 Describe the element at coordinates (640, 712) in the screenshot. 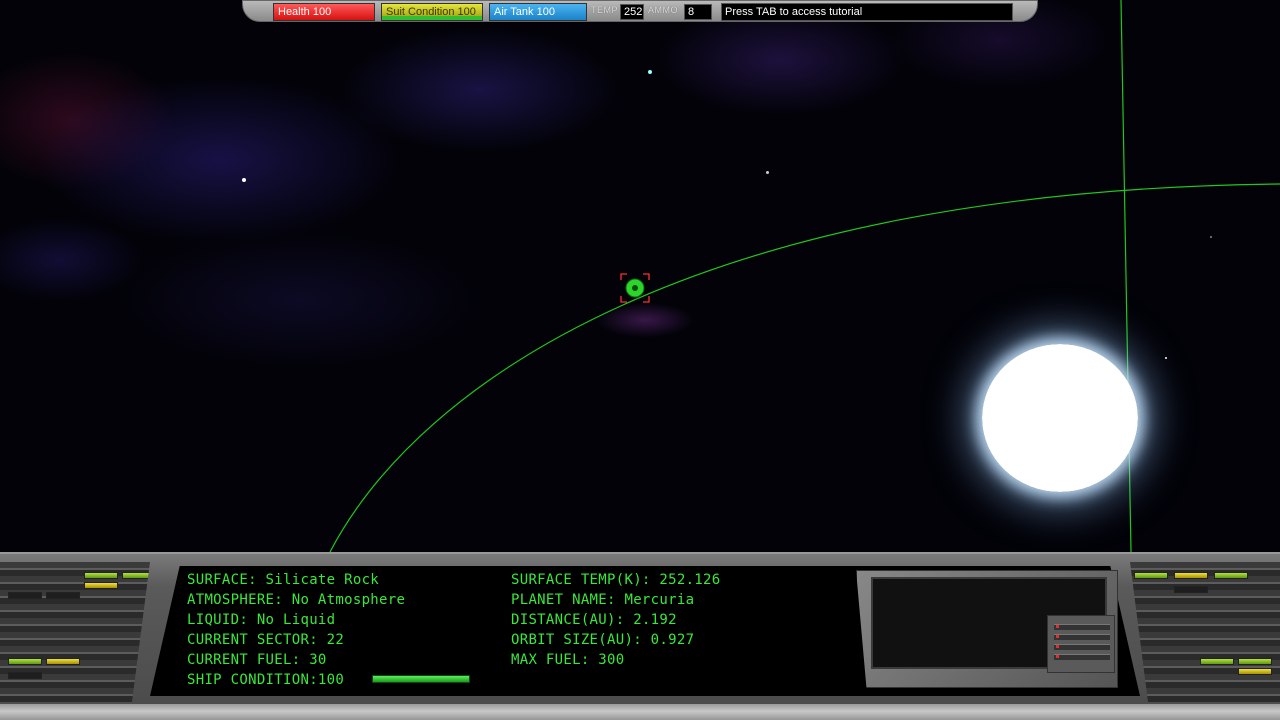

I see `console-rim` at that location.